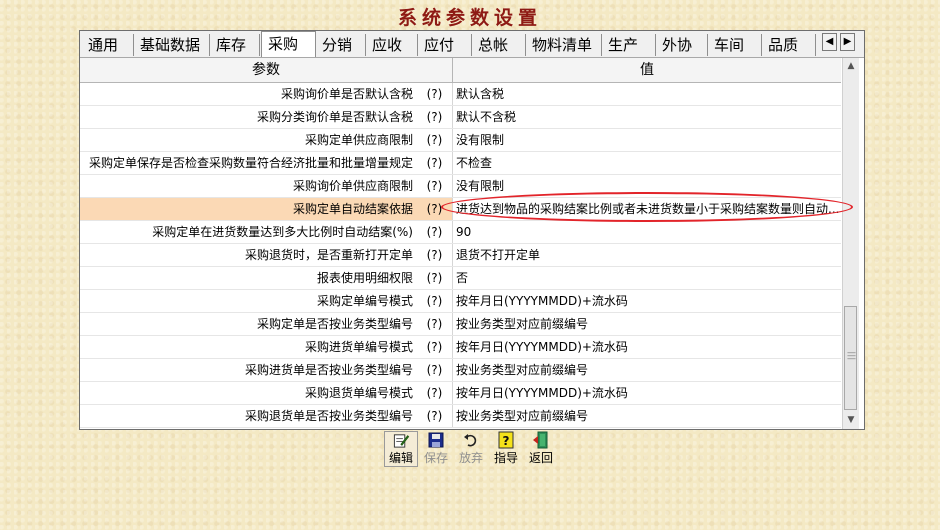  Describe the element at coordinates (364, 301) in the screenshot. I see `param-name: 采购定单编号模式` at that location.